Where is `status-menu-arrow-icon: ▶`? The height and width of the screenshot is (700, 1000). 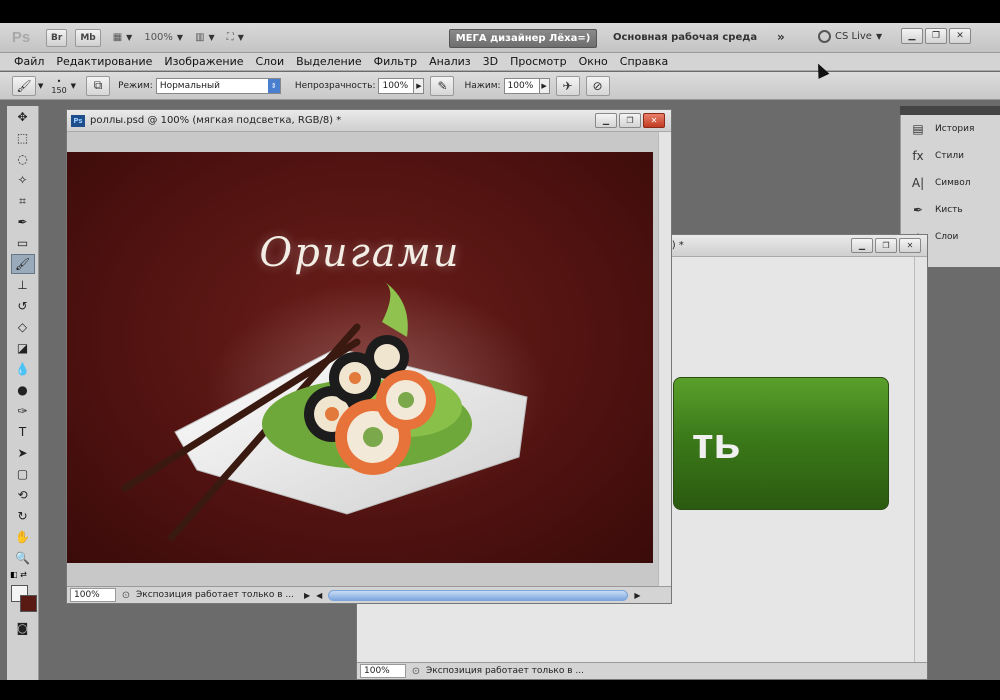
status-menu-arrow-icon: ▶ is located at coordinates (307, 595).